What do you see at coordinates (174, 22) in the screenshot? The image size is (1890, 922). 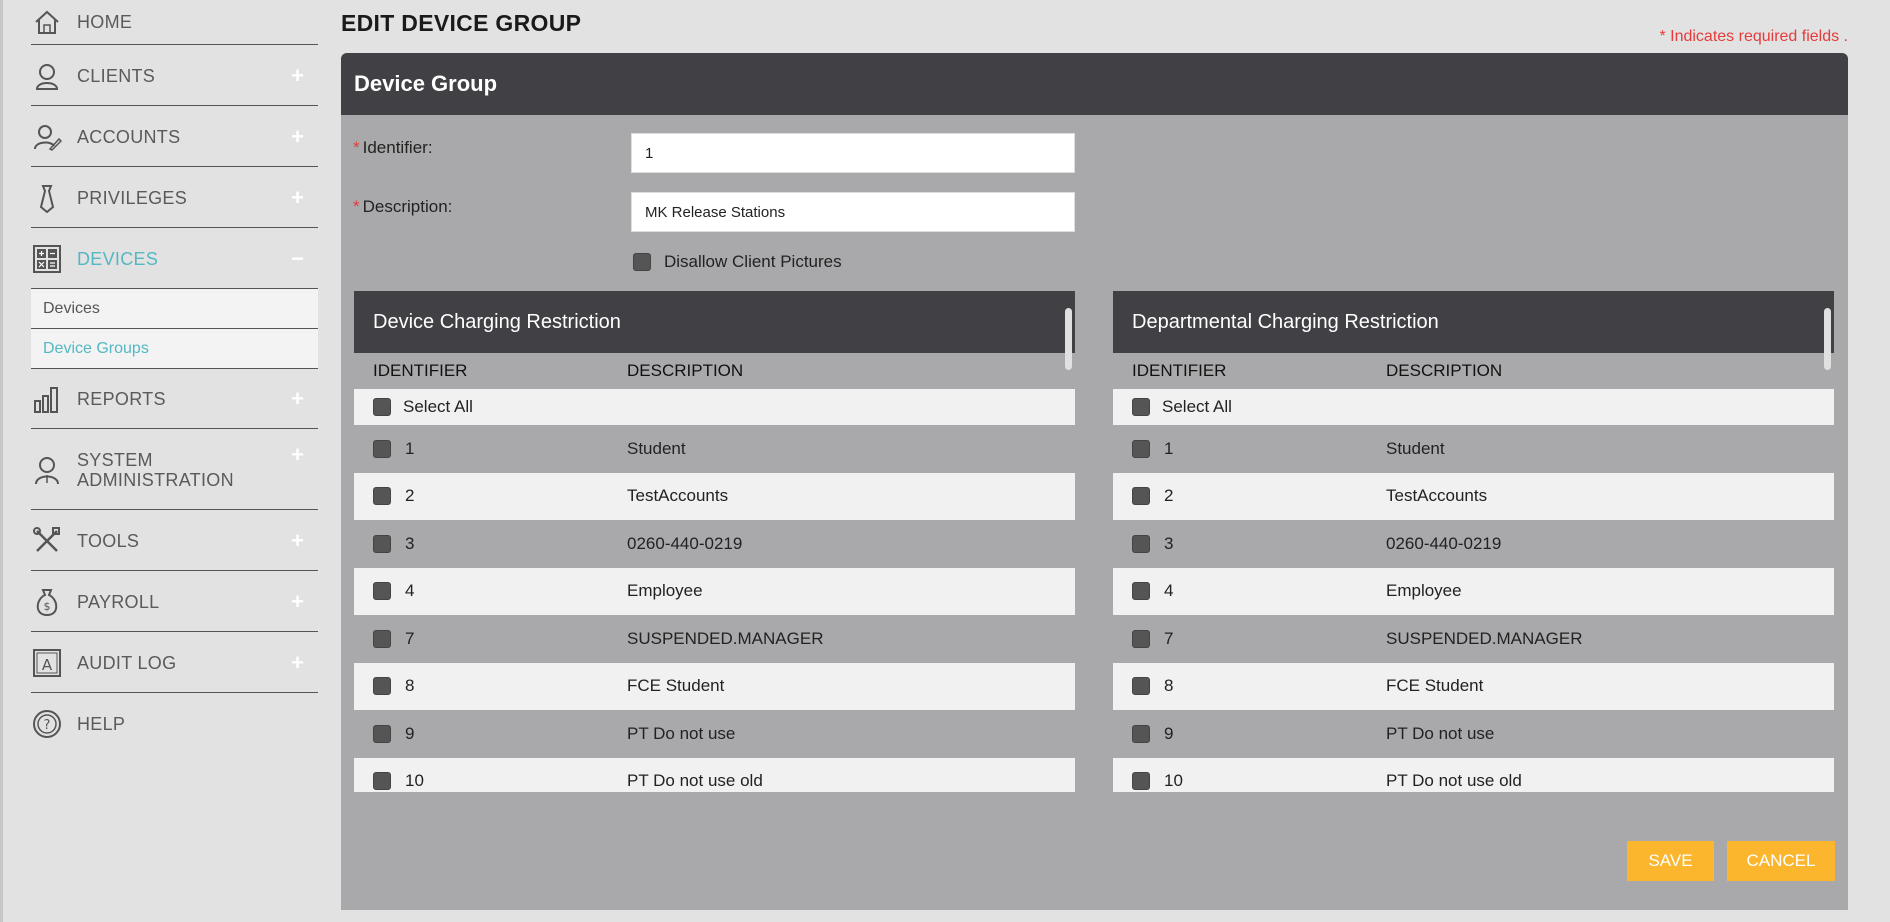 I see `nav-home: HOME` at bounding box center [174, 22].